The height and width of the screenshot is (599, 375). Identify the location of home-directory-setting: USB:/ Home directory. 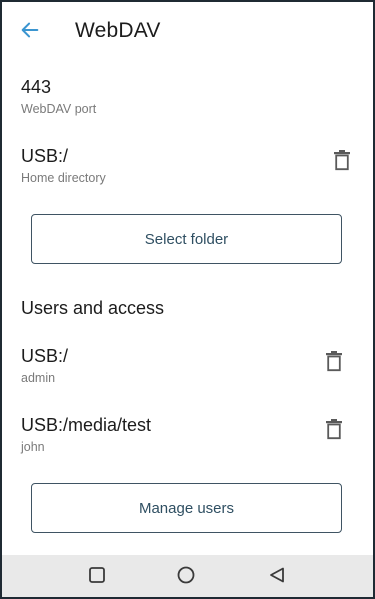
(187, 165).